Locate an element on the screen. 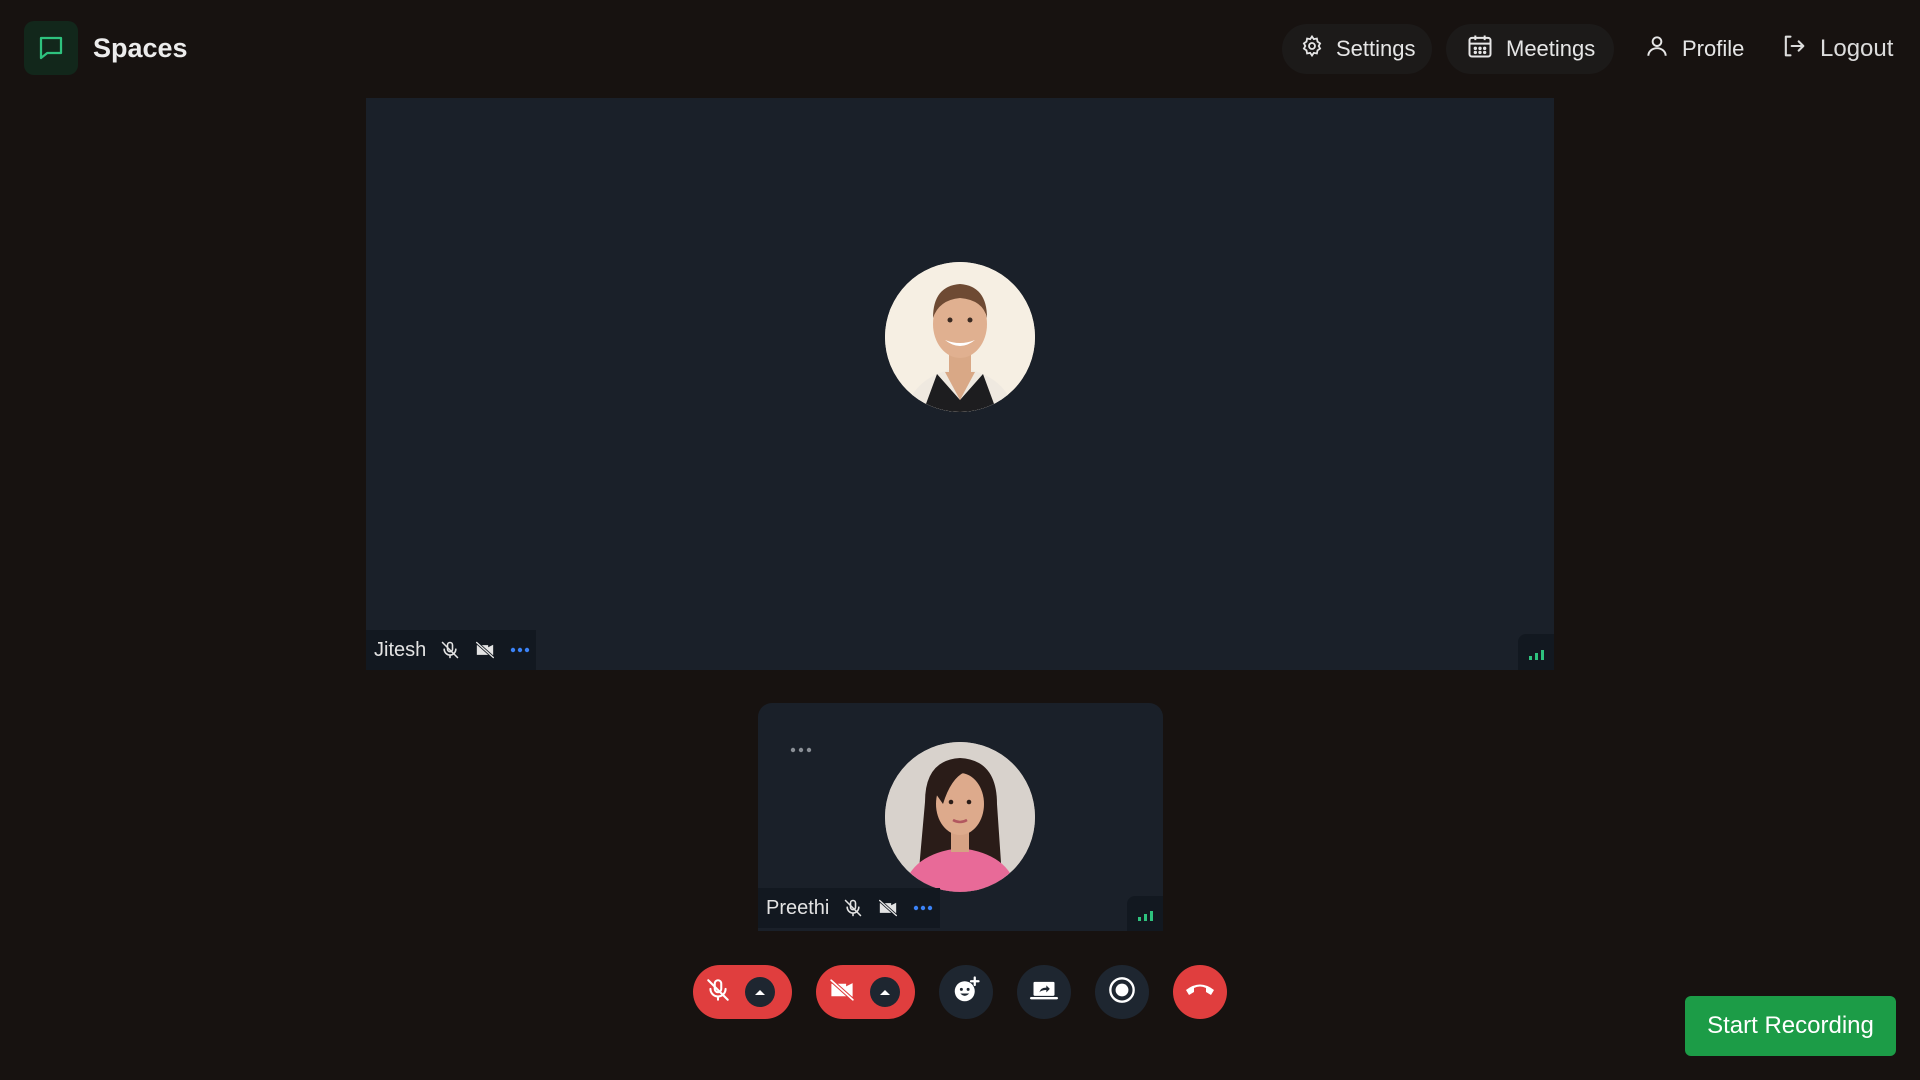 This screenshot has width=1920, height=1080. leave-call-button is located at coordinates (1200, 992).